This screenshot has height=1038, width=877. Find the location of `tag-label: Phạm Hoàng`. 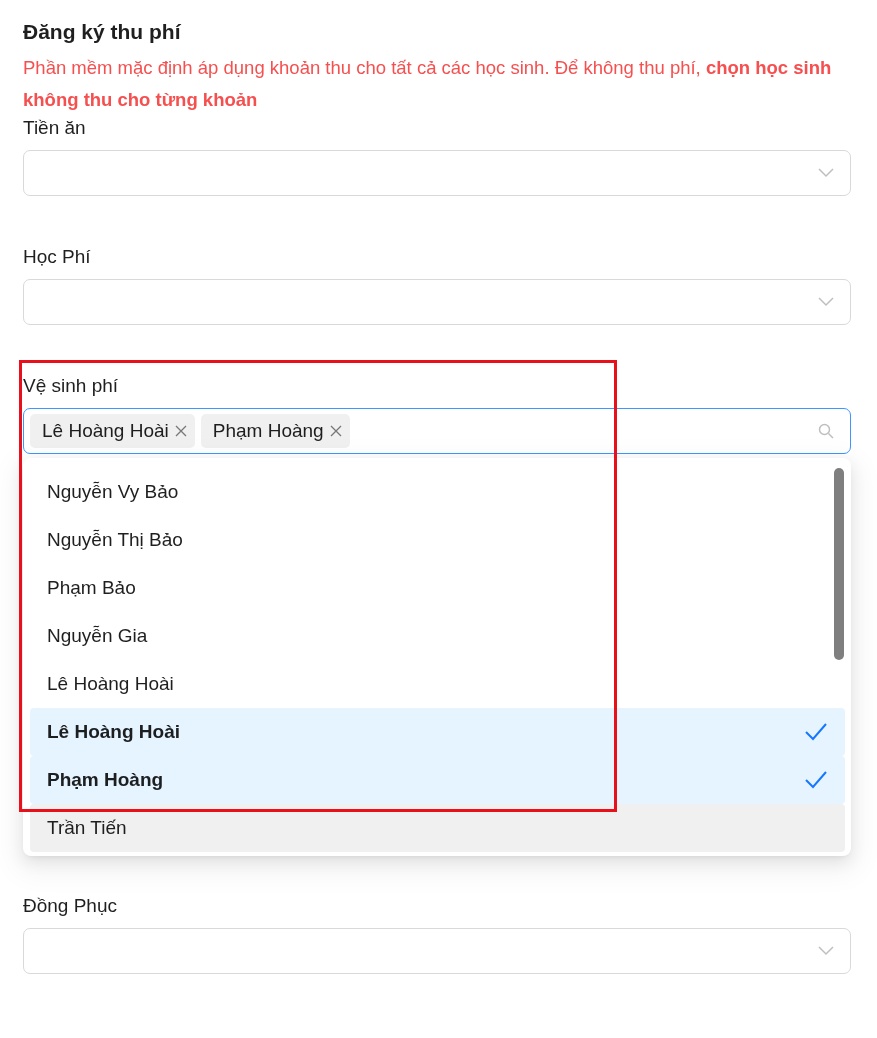

tag-label: Phạm Hoàng is located at coordinates (268, 431).